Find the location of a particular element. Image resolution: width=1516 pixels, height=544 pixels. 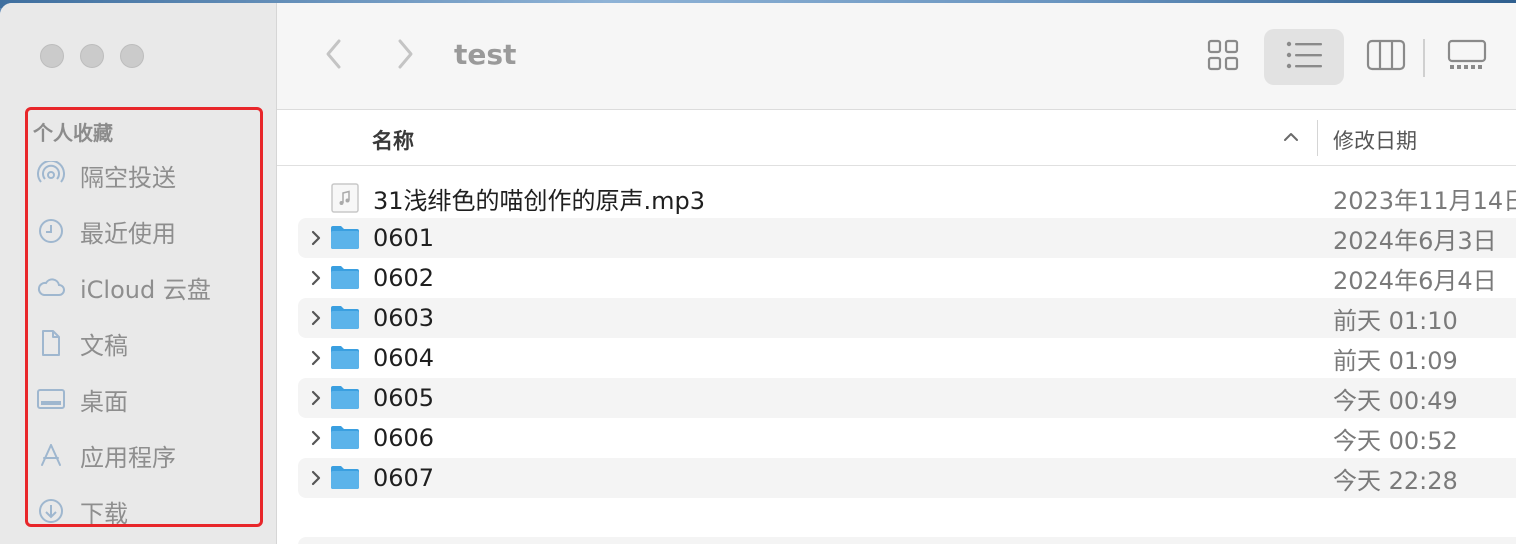

audio-file-icon is located at coordinates (345, 198).